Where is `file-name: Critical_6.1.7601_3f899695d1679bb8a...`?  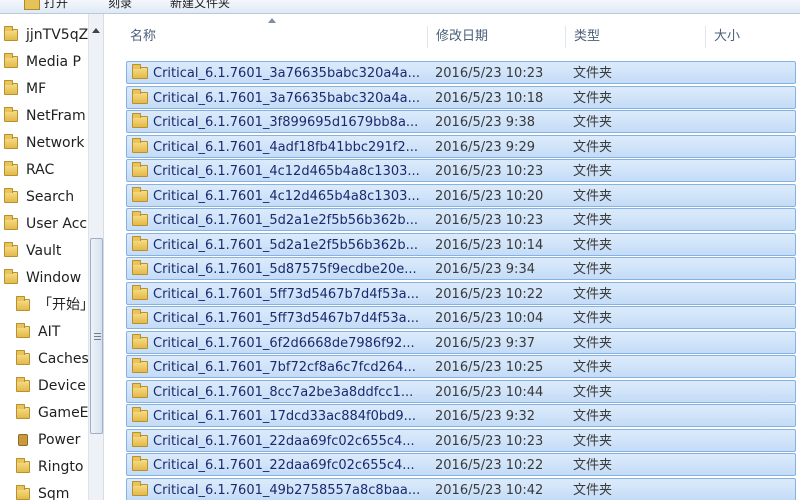 file-name: Critical_6.1.7601_3f899695d1679bb8a... is located at coordinates (286, 122).